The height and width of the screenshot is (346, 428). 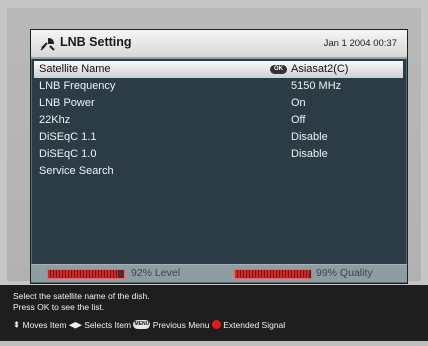 I want to click on quality-bar, so click(x=273, y=274).